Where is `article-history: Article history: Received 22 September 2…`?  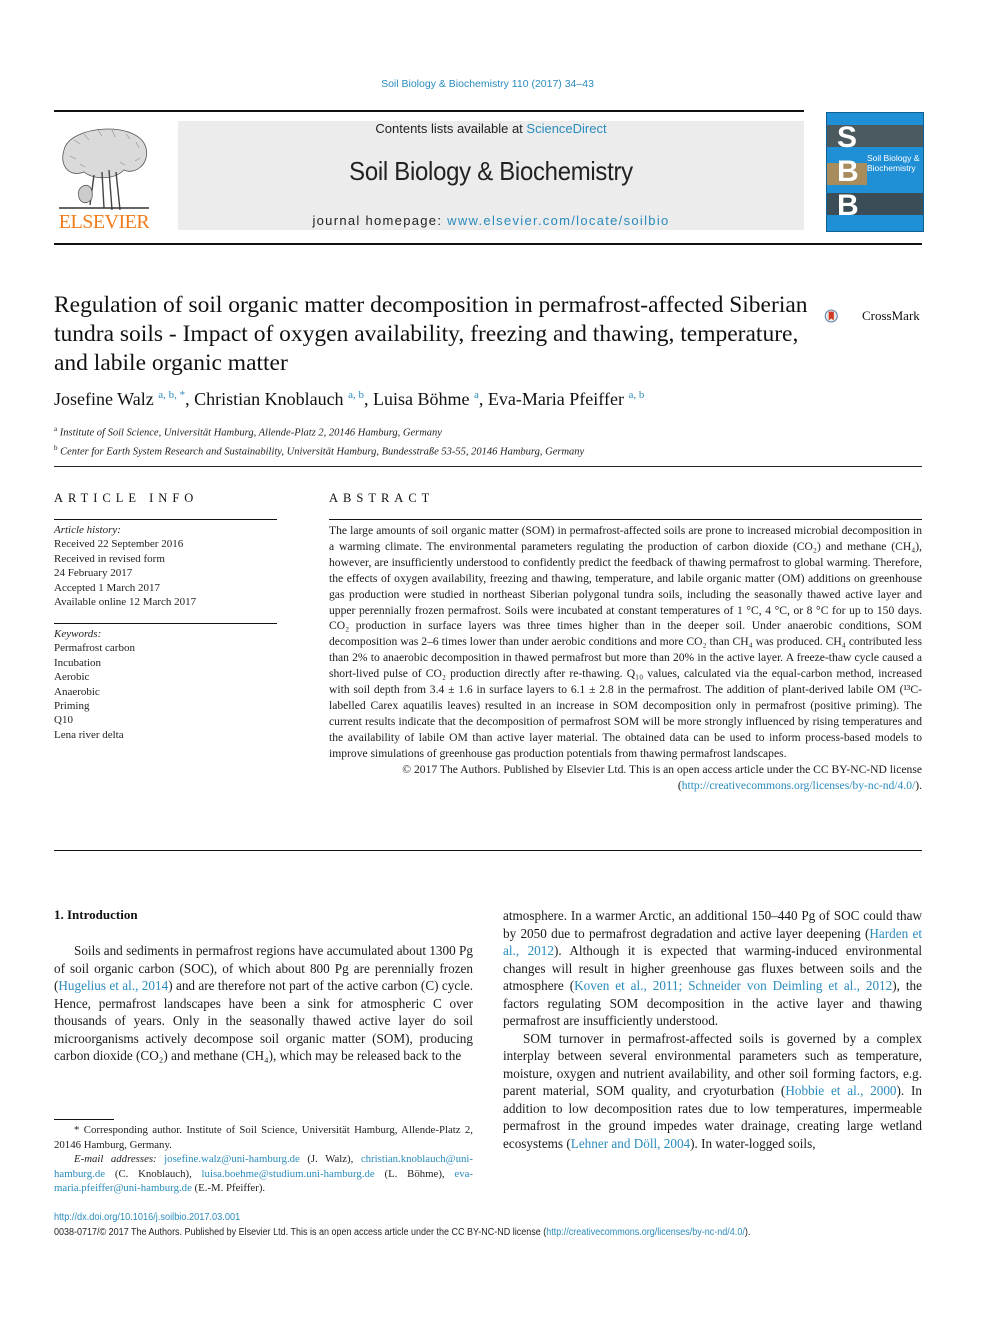 article-history: Article history: Received 22 September 2… is located at coordinates (165, 566).